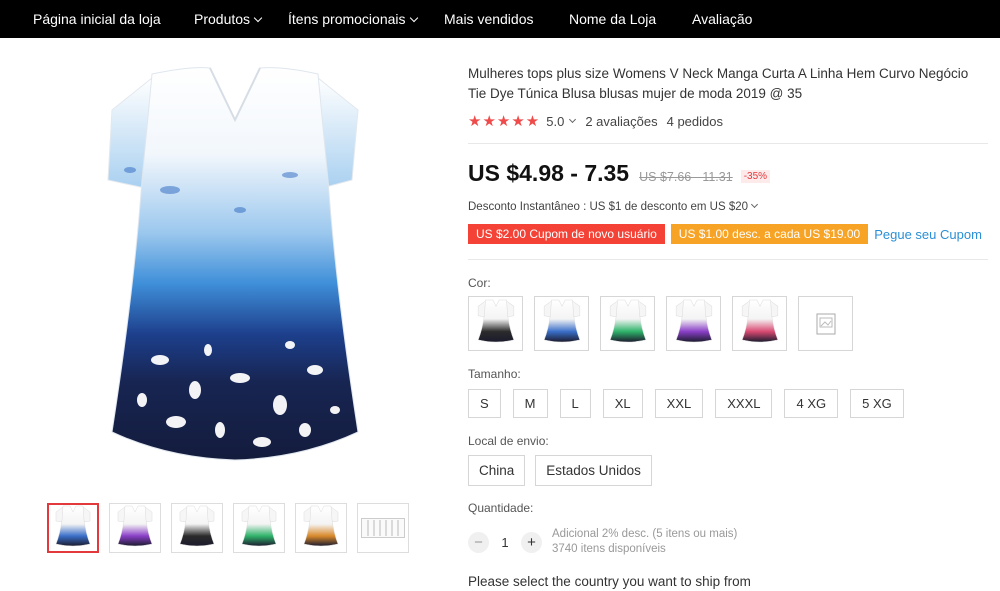 The image size is (1000, 591). I want to click on size-options: S M L XL XXL XXXL 4 XG 5 XG, so click(686, 403).